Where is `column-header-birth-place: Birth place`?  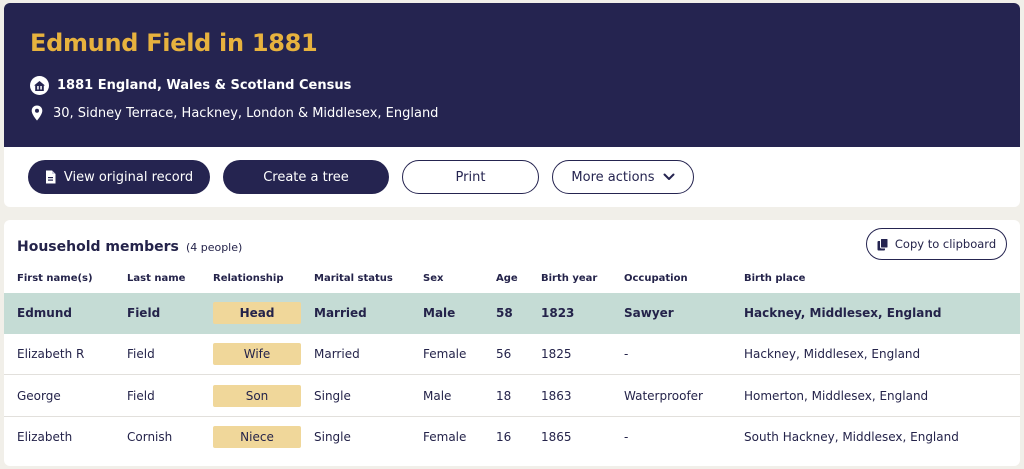 column-header-birth-place: Birth place is located at coordinates (775, 278).